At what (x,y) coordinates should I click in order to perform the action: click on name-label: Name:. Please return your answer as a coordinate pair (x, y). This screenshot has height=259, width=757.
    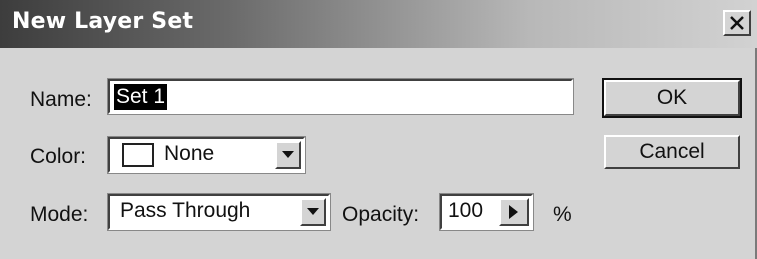
    Looking at the image, I should click on (61, 99).